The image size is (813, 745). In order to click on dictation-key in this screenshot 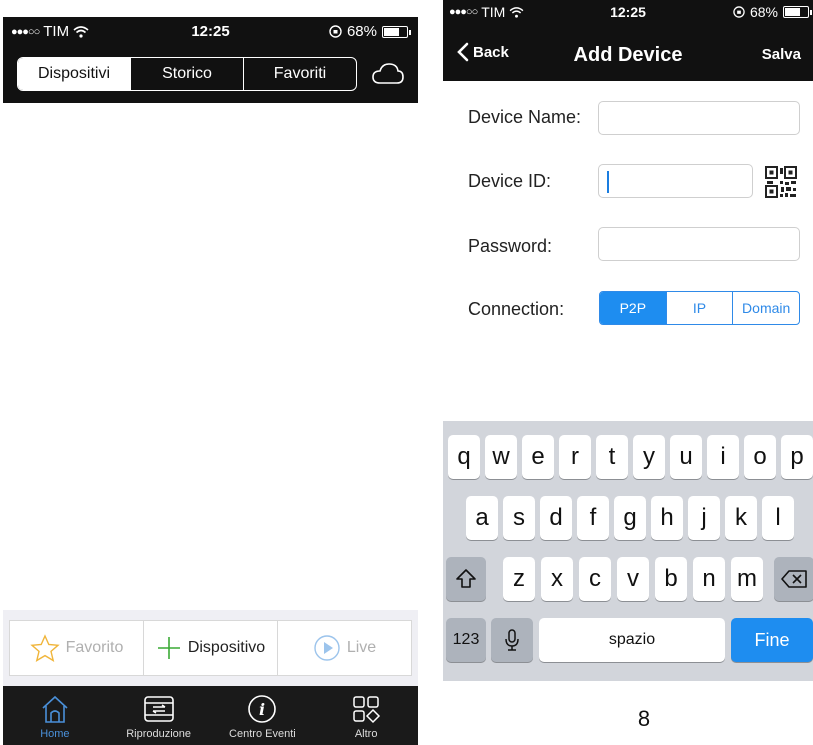, I will do `click(512, 640)`.